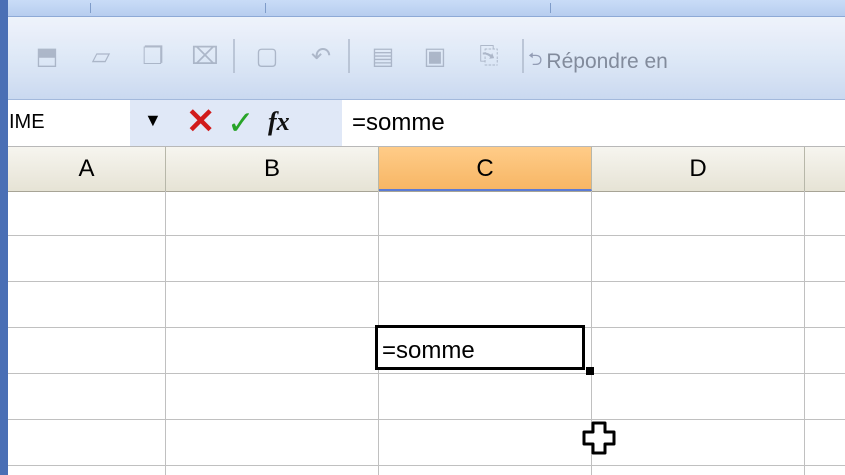  Describe the element at coordinates (825, 169) in the screenshot. I see `column-header-e` at that location.